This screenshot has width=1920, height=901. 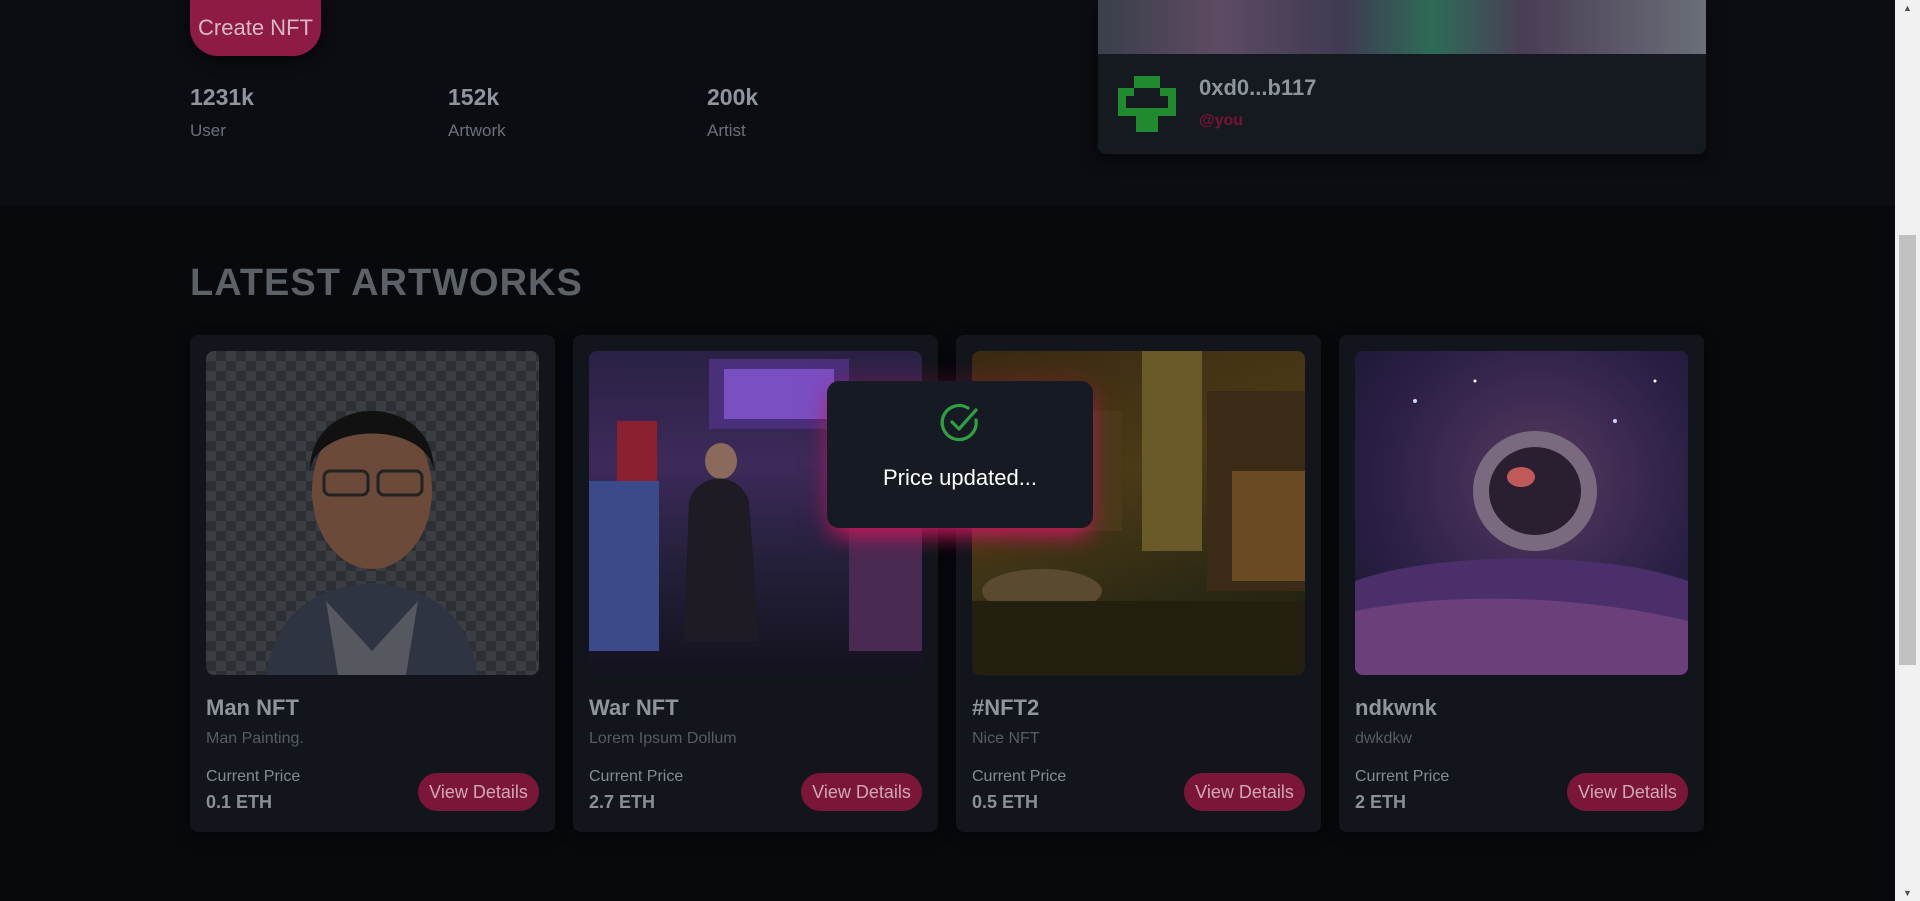 I want to click on creator-handle: @you, so click(x=1221, y=121).